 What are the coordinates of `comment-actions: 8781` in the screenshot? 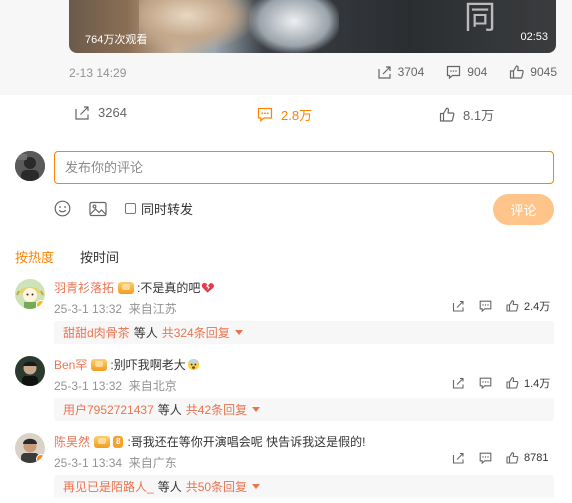 It's located at (500, 458).